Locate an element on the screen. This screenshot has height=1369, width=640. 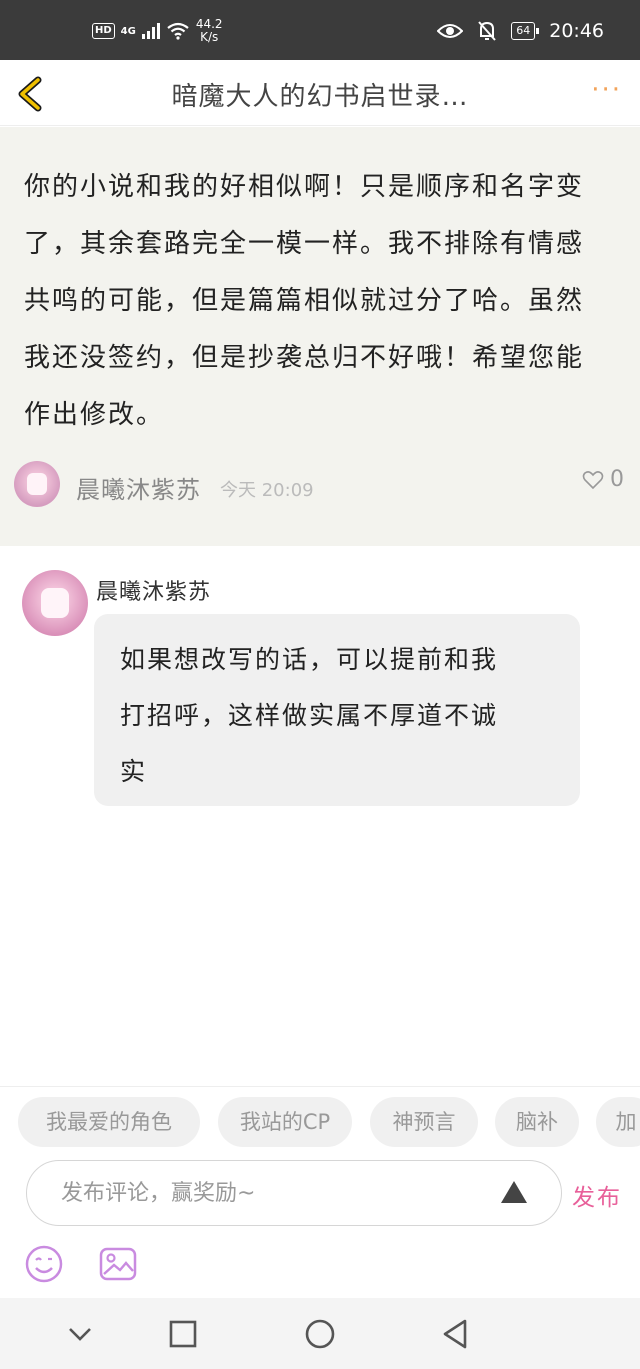
tag-chip: 我最爱的角色 is located at coordinates (109, 1122).